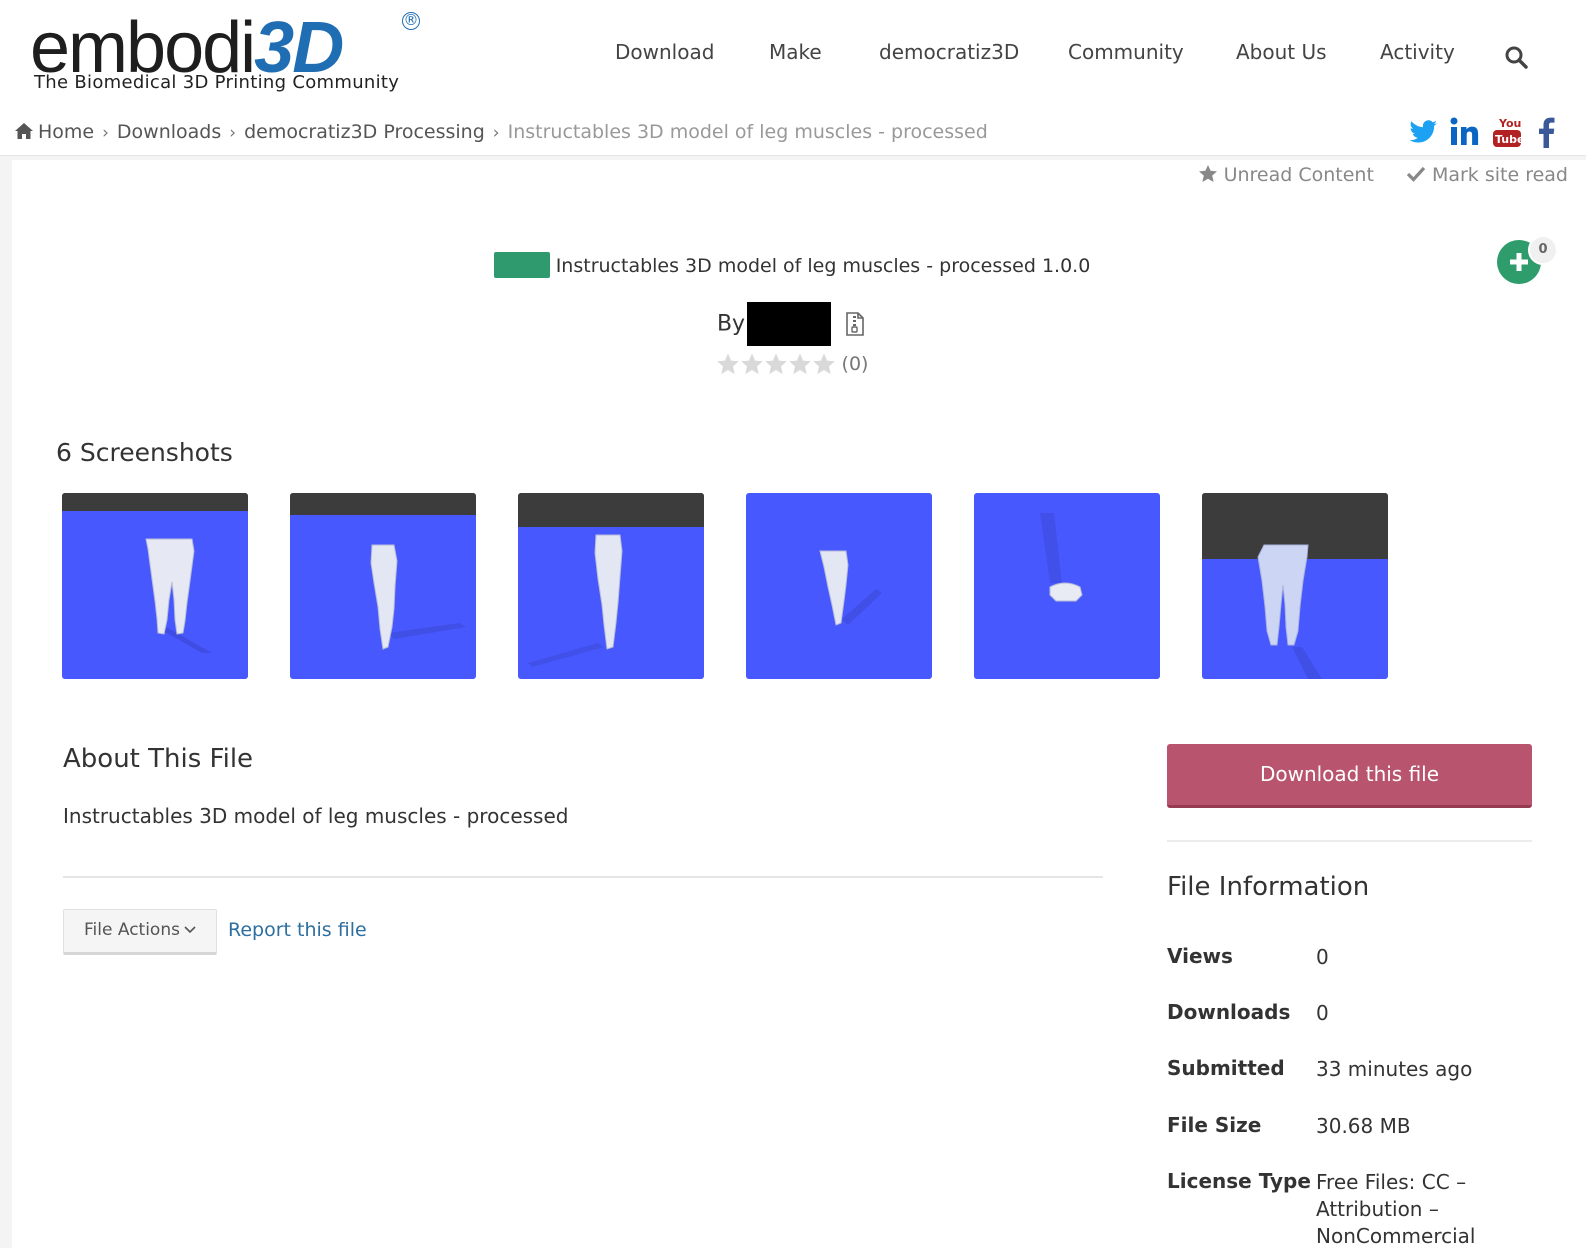  Describe the element at coordinates (1200, 956) in the screenshot. I see `info-key: Views` at that location.